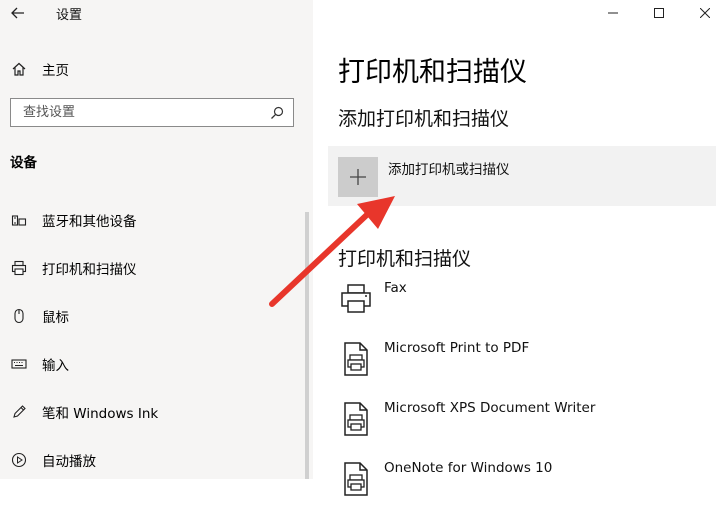 The width and height of the screenshot is (728, 516). What do you see at coordinates (19, 316) in the screenshot?
I see `mouse-icon` at bounding box center [19, 316].